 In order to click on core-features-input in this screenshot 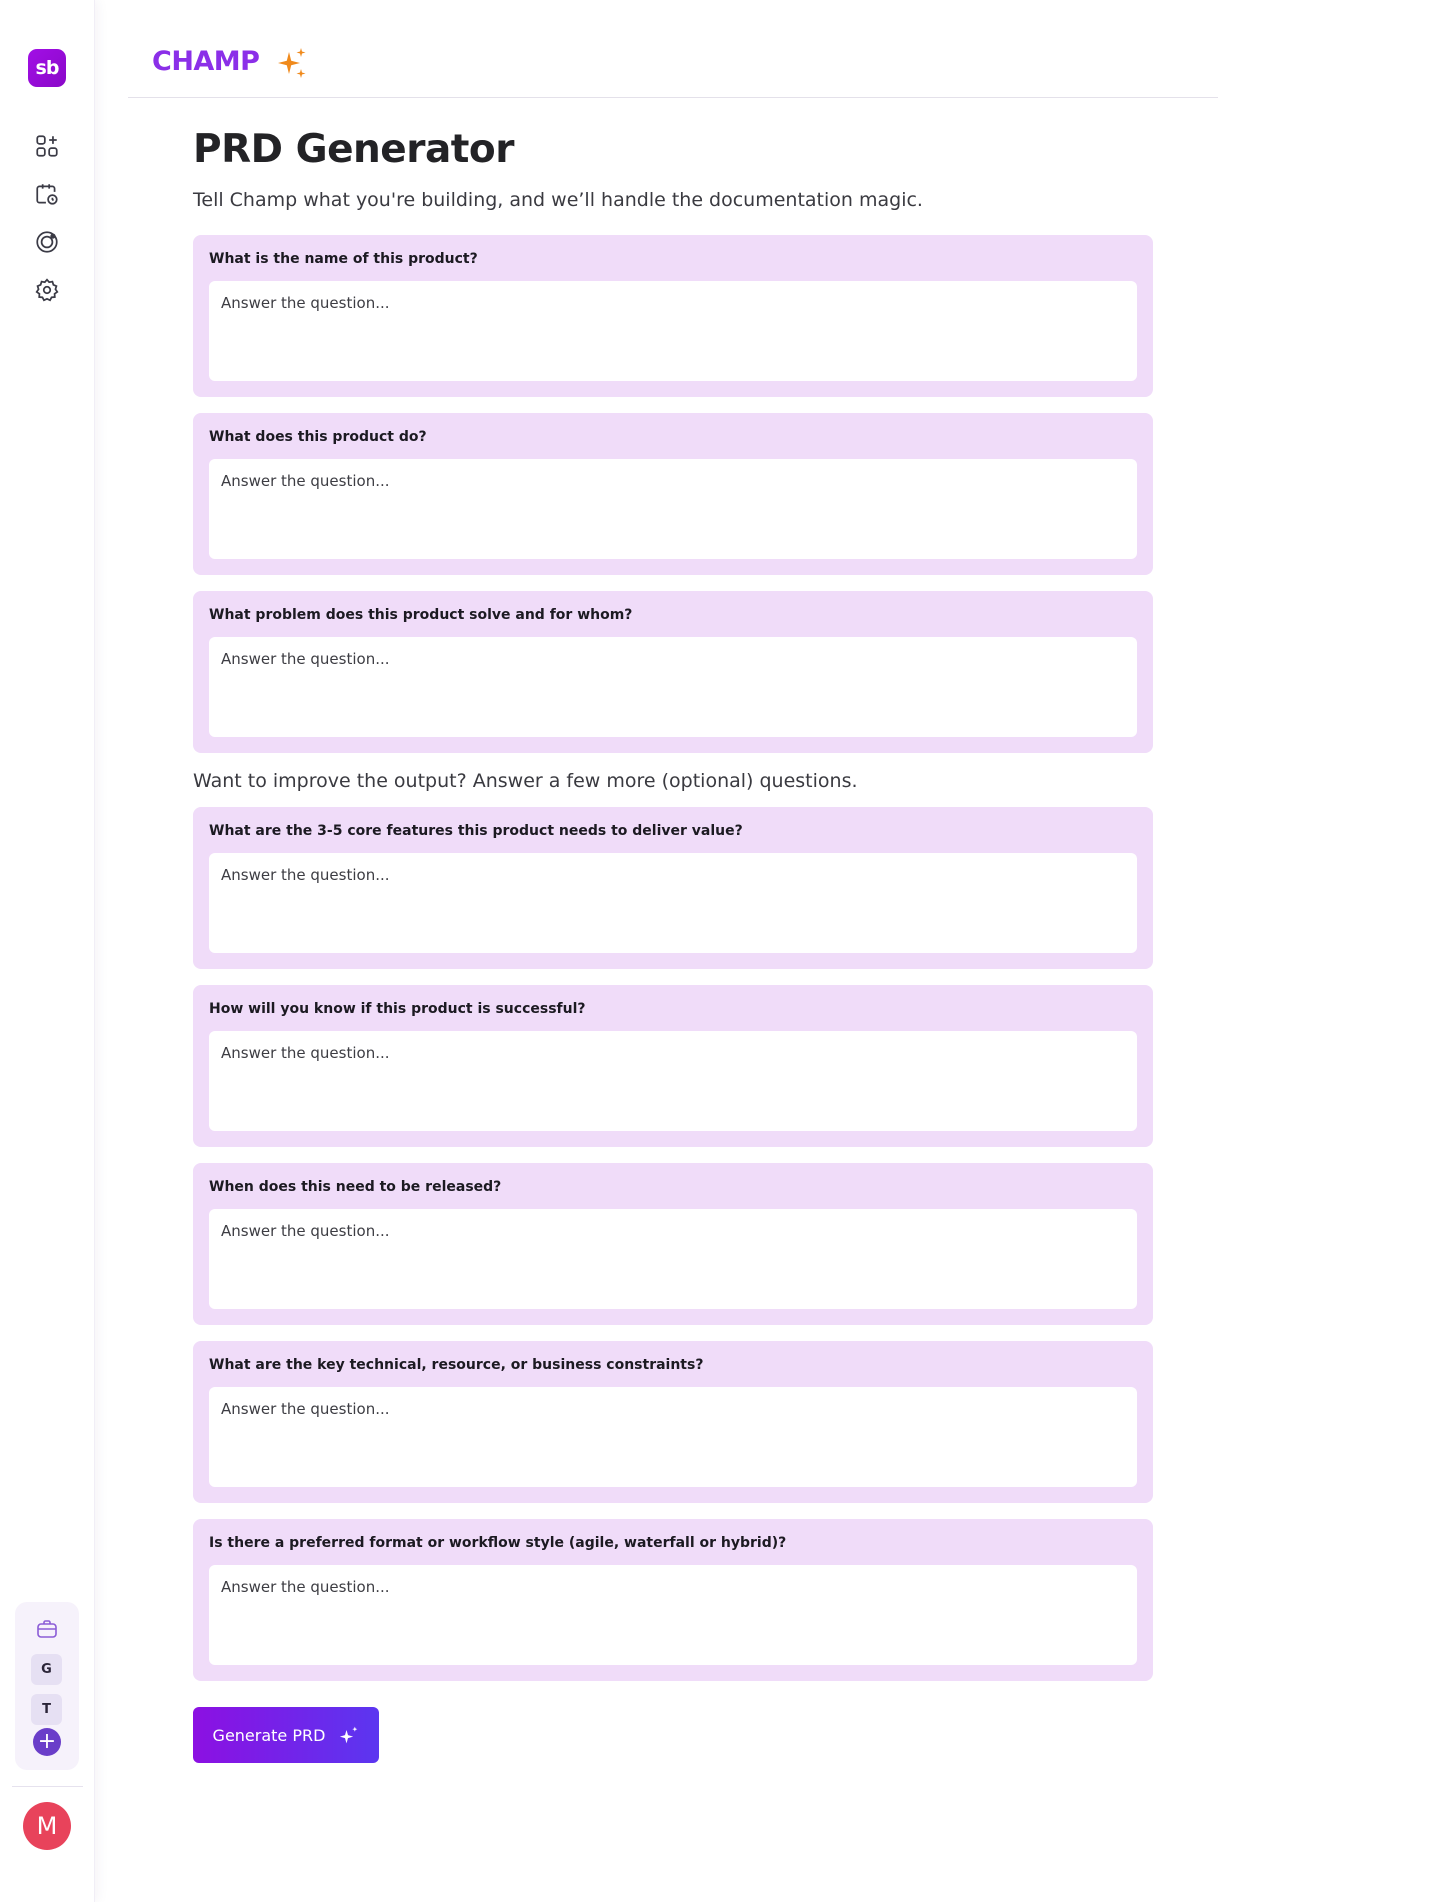, I will do `click(673, 903)`.